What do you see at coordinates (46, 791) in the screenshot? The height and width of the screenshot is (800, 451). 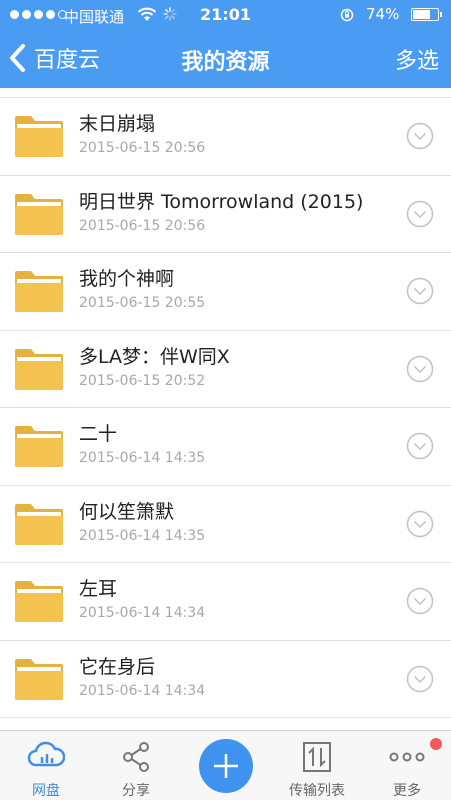 I see `tab-netdisk-label: 网盘` at bounding box center [46, 791].